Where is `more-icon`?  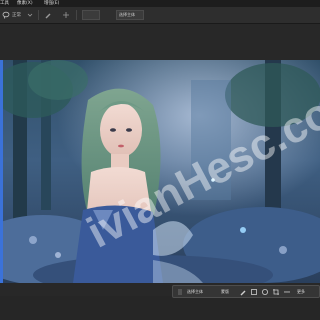
more-icon is located at coordinates (287, 292).